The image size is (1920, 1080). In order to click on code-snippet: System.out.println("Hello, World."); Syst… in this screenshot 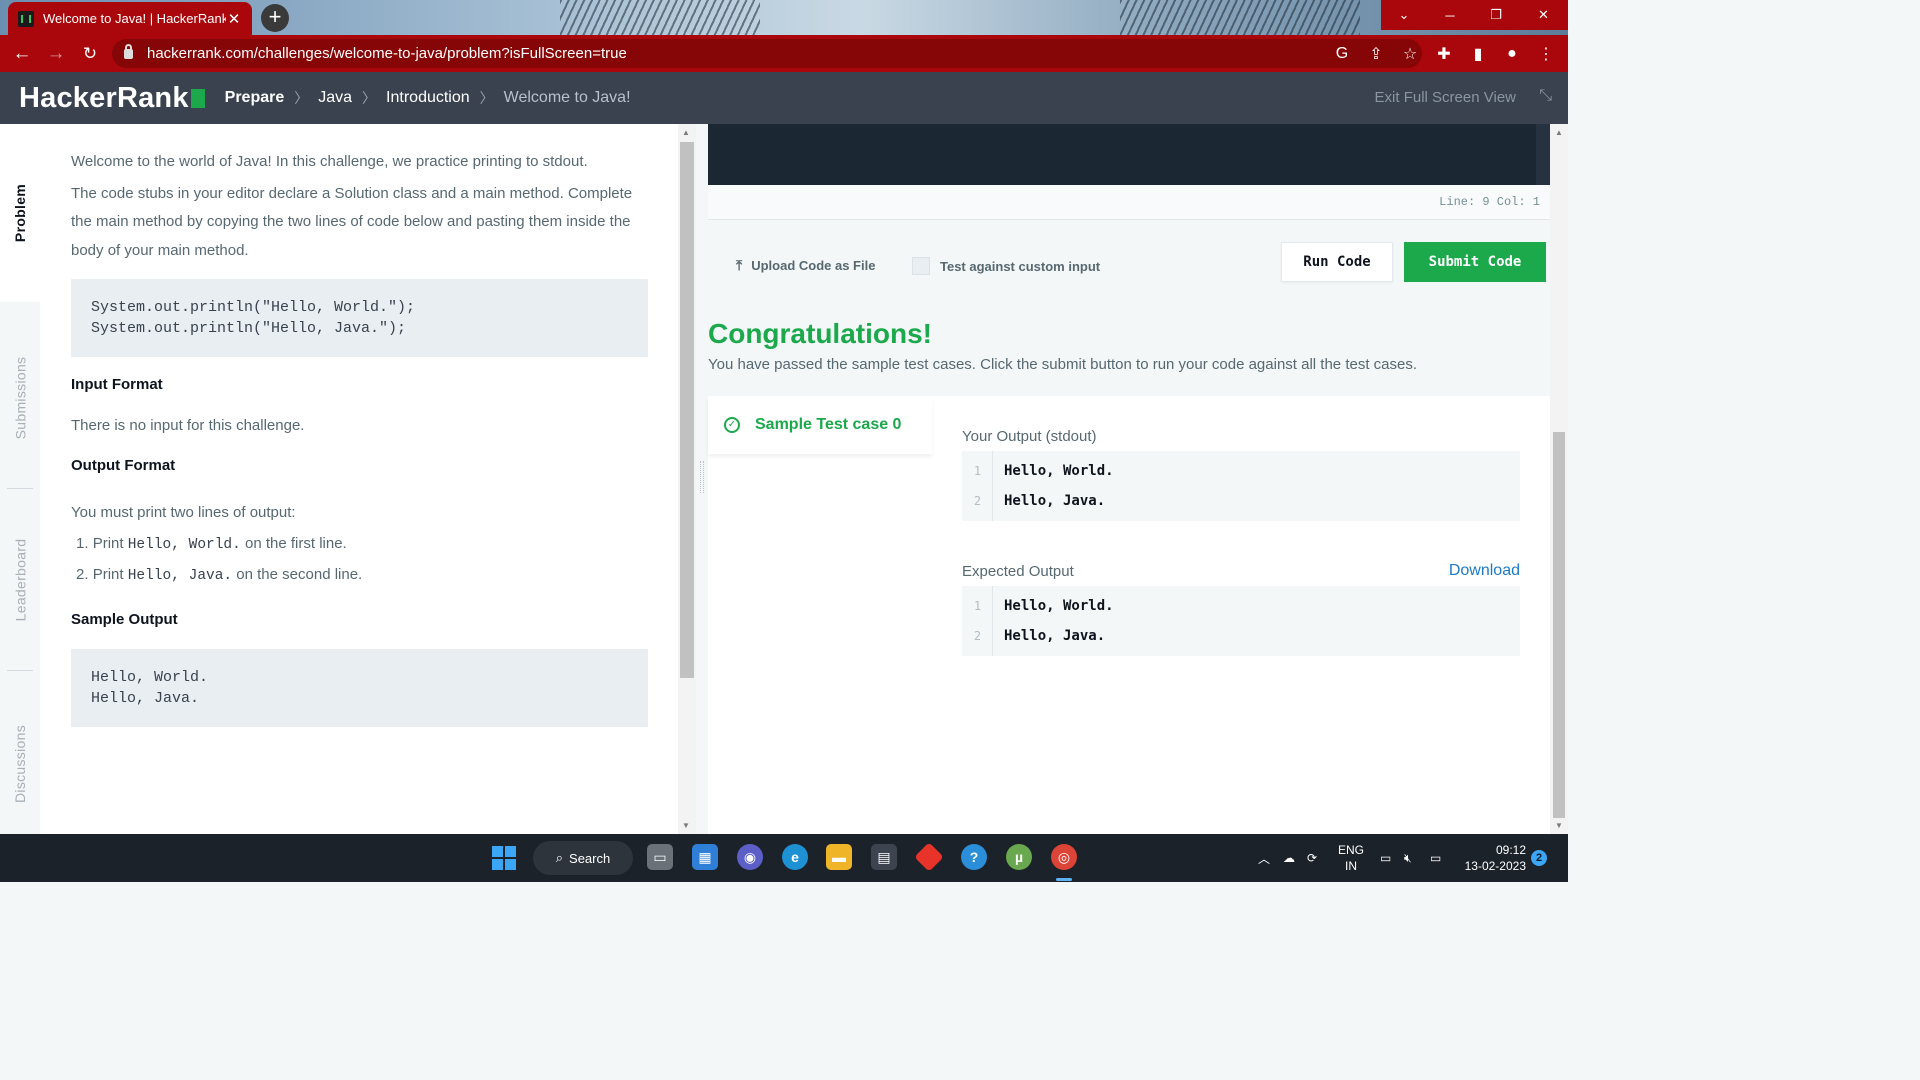, I will do `click(359, 318)`.